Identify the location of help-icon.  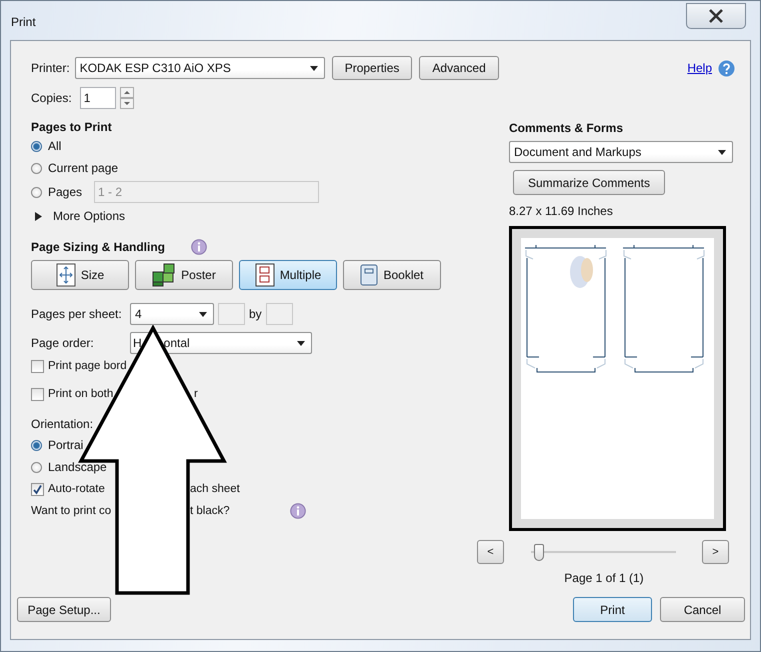
(726, 68).